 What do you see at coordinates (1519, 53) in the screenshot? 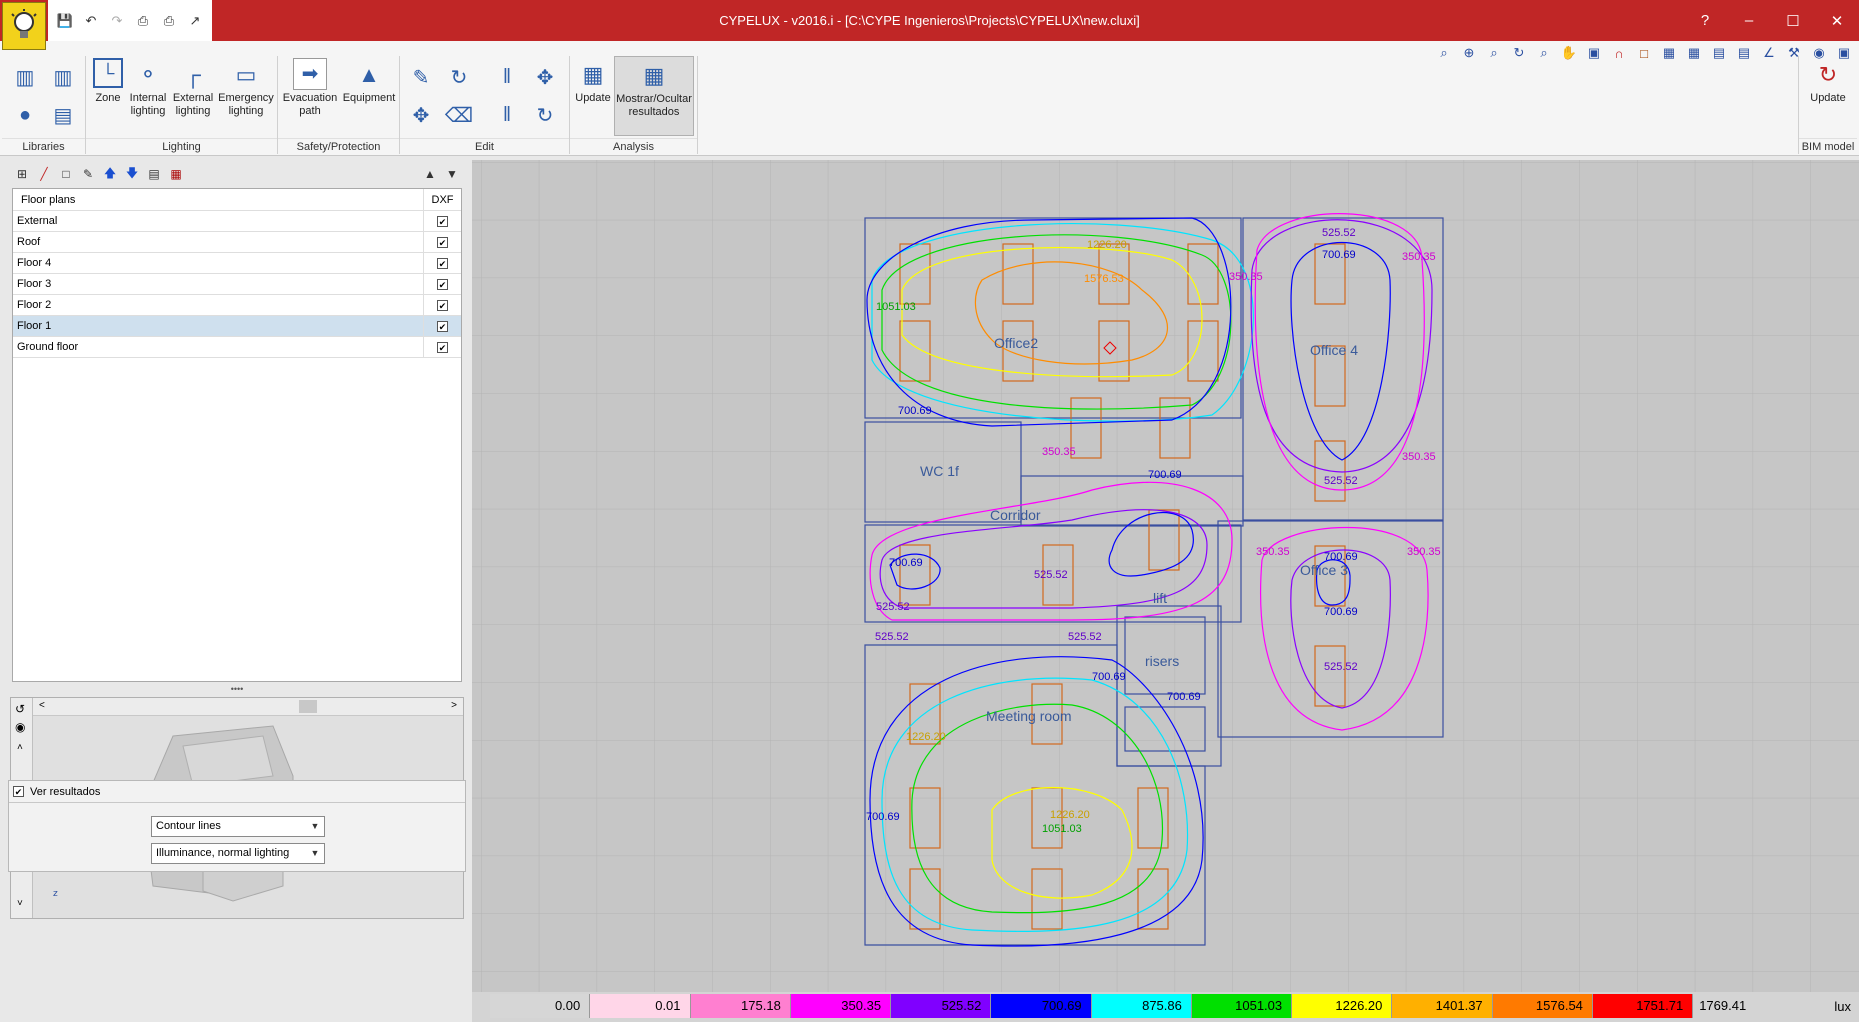
I see `refresh-icon: ↻` at bounding box center [1519, 53].